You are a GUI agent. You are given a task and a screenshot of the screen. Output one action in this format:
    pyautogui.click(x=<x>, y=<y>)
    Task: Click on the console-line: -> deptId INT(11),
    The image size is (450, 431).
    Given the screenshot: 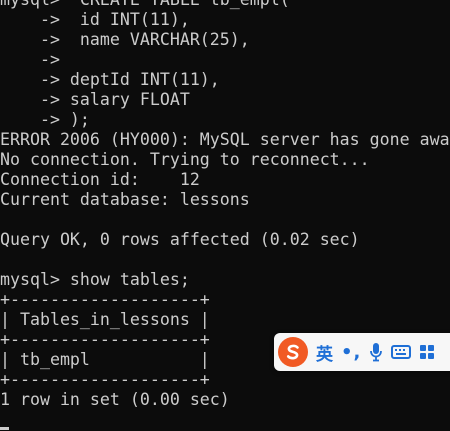 What is the action you would take?
    pyautogui.click(x=110, y=79)
    